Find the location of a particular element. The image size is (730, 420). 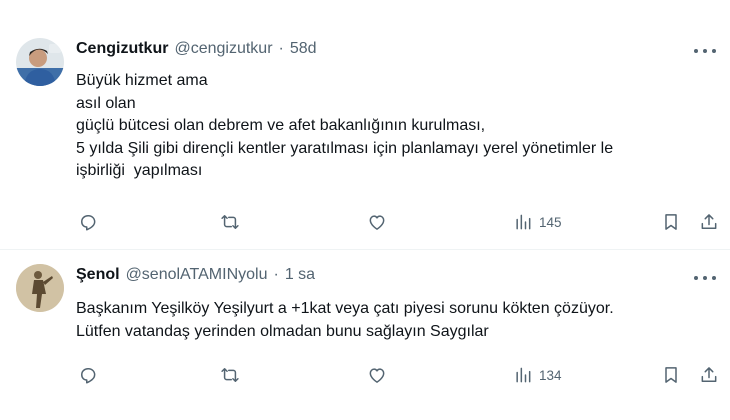

author-name: Şenol is located at coordinates (98, 275).